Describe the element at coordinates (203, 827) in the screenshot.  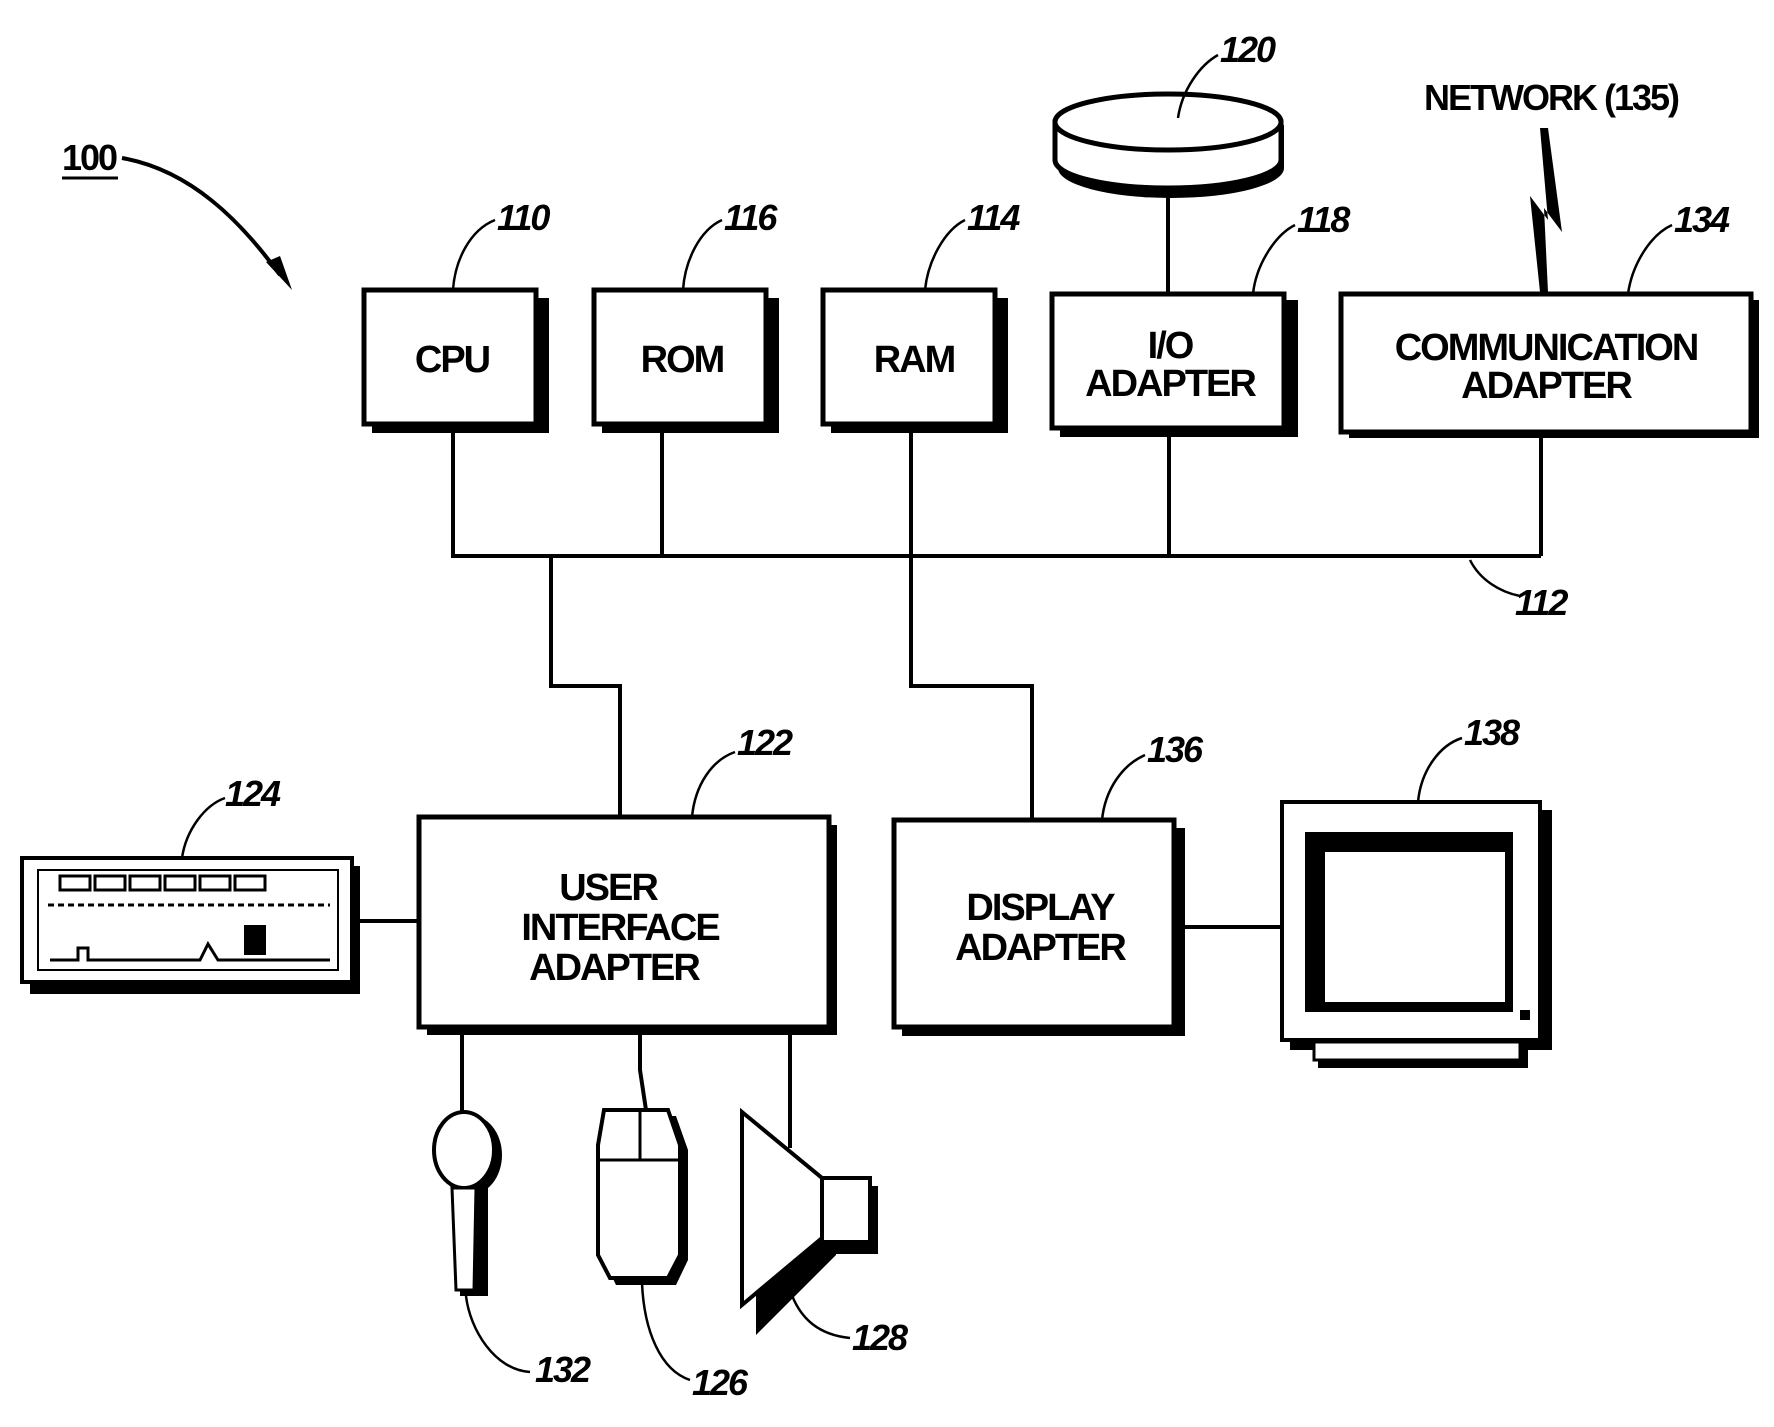
I see `keyboard-ref-leader` at that location.